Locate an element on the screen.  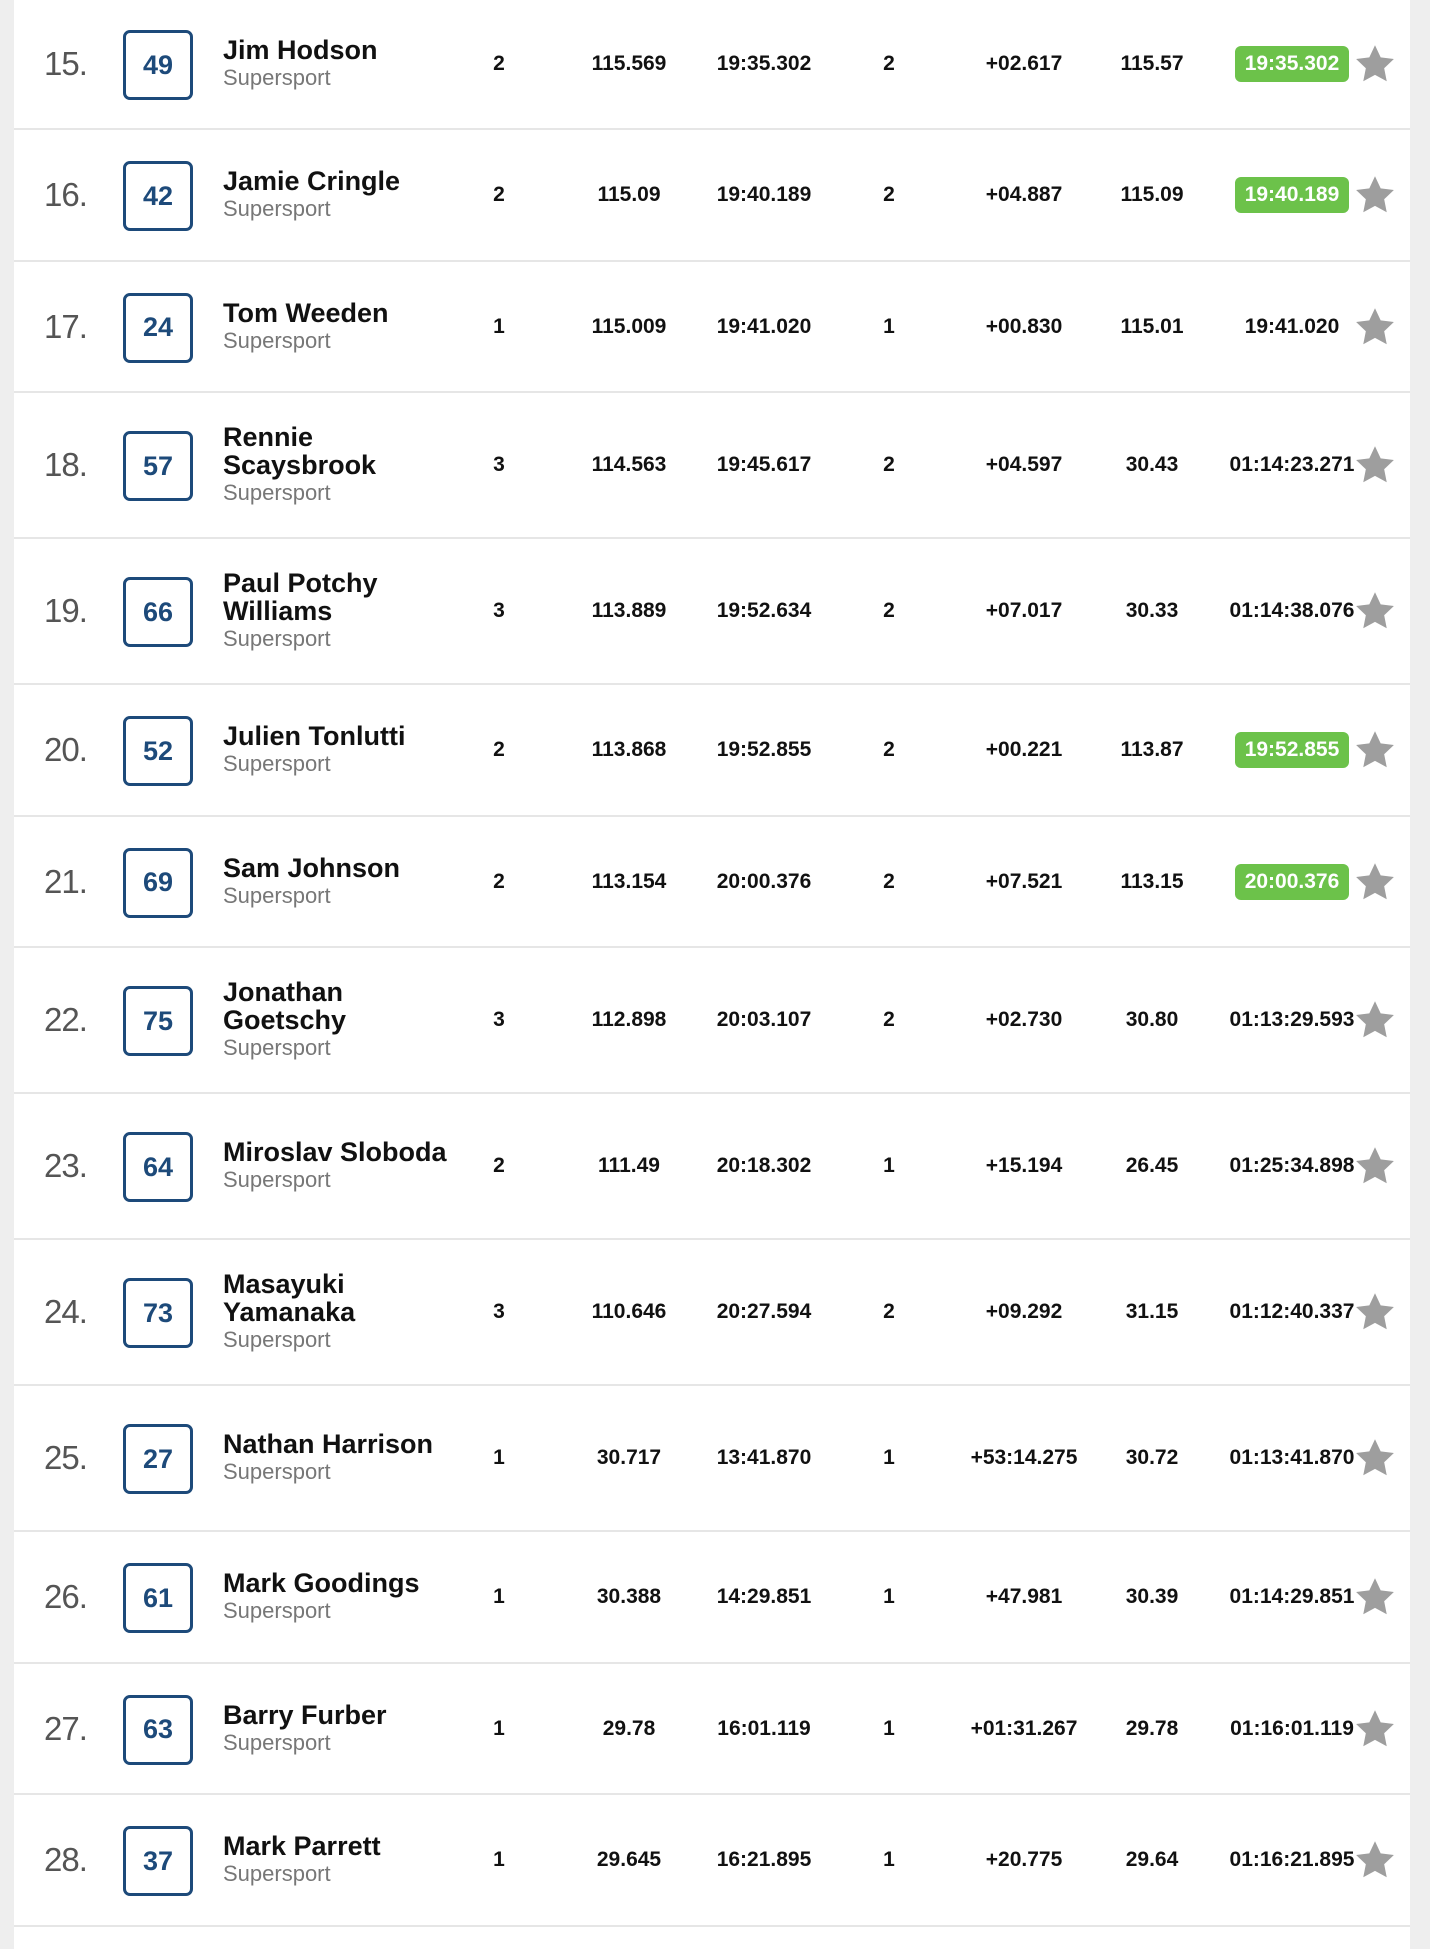
total-time: 19:35.302 is located at coordinates (764, 63).